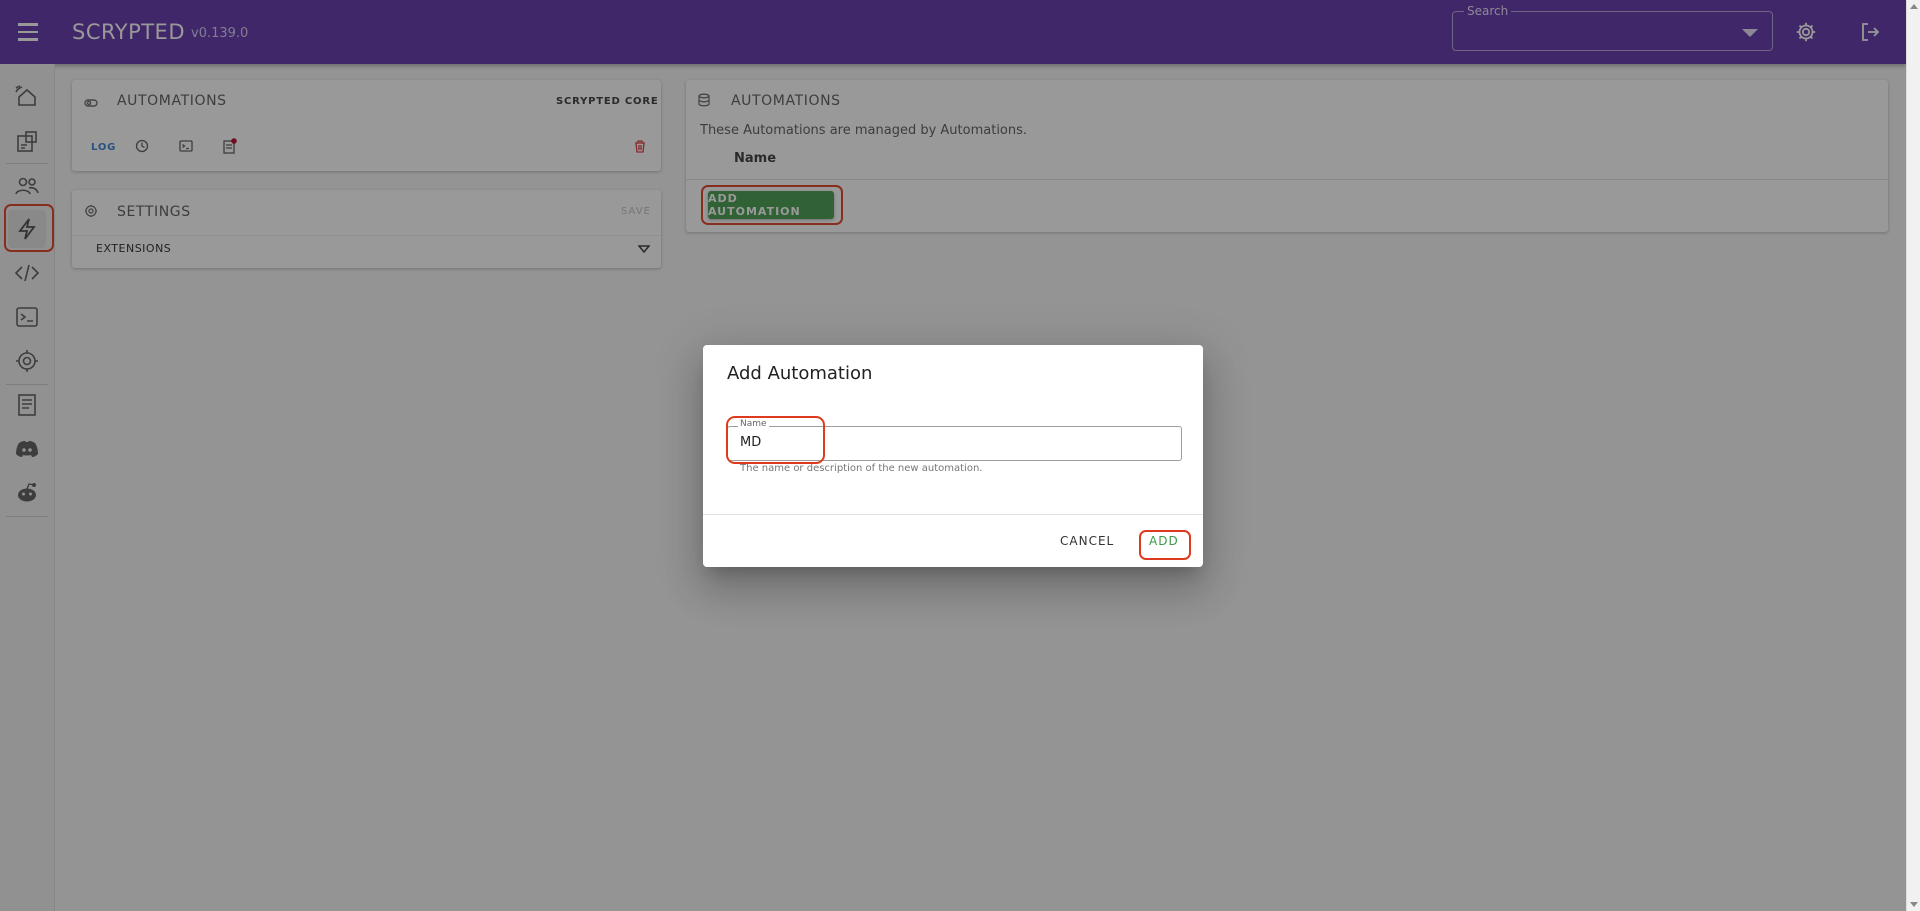 This screenshot has width=1920, height=911. Describe the element at coordinates (1914, 904) in the screenshot. I see `scroll-down-icon` at that location.